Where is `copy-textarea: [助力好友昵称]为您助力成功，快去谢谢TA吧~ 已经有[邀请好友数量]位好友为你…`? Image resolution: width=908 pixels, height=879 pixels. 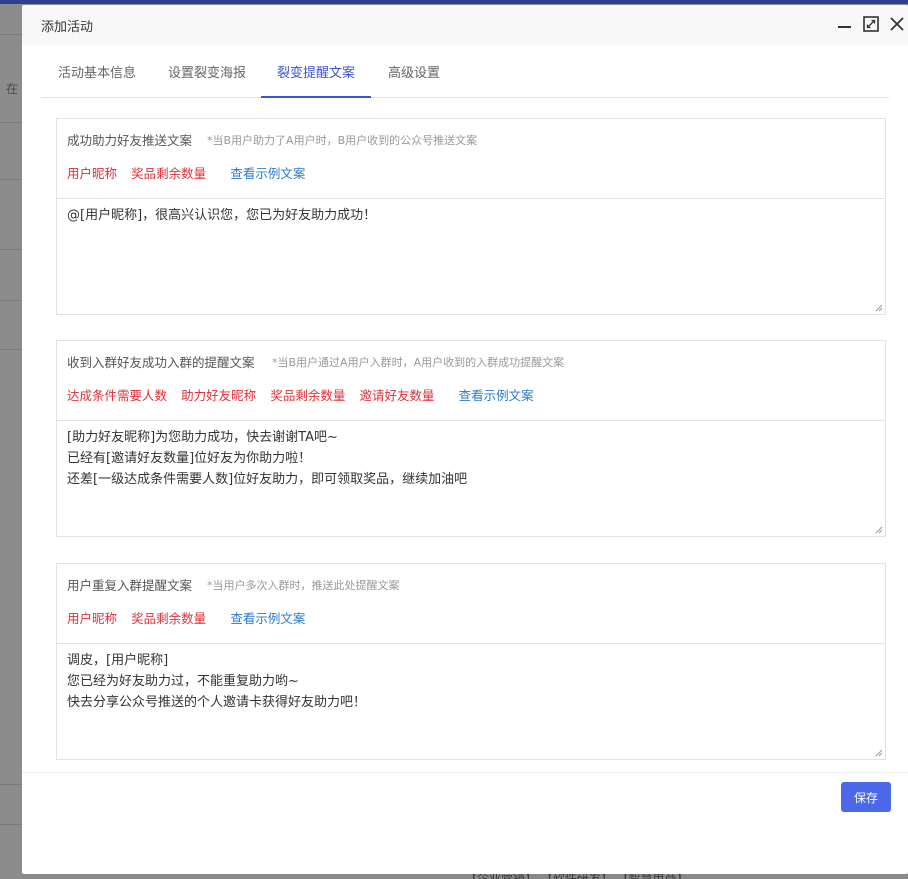 copy-textarea: [助力好友昵称]为您助力成功，快去谢谢TA吧~ 已经有[邀请好友数量]位好友为你… is located at coordinates (471, 478).